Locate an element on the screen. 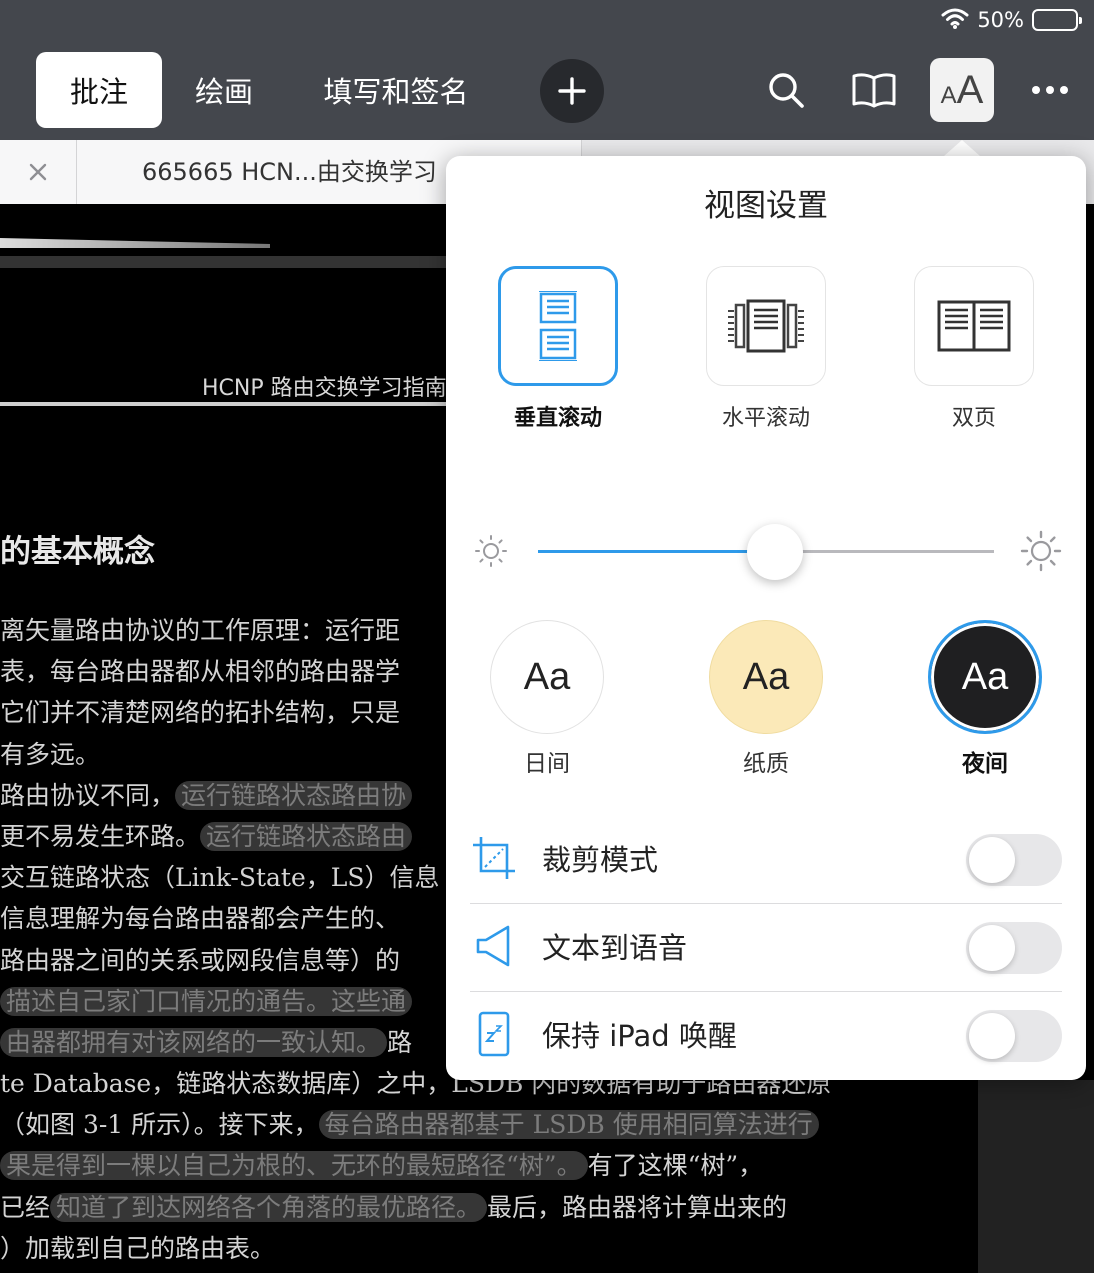 The width and height of the screenshot is (1094, 1273). text-segment: 交互链路状态（Link-State，LS）信息 is located at coordinates (220, 878).